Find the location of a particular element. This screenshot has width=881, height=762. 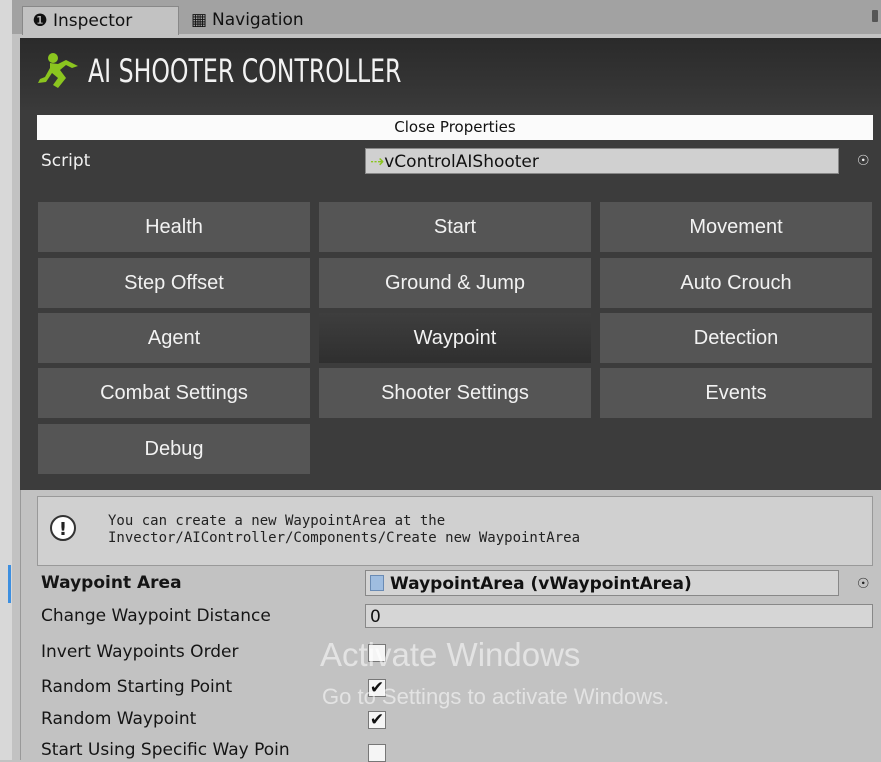

waypoint-area-label: Waypoint Area is located at coordinates (111, 583).